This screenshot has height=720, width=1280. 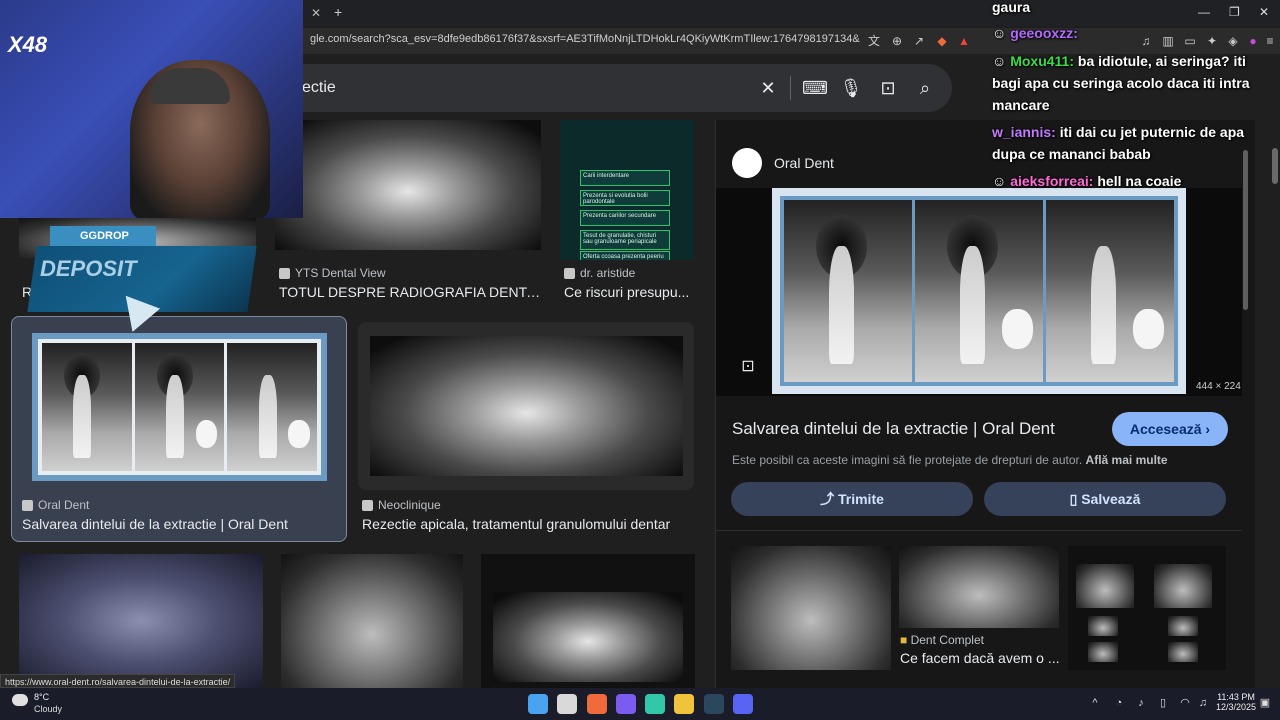 What do you see at coordinates (790, 88) in the screenshot?
I see `search-divider` at bounding box center [790, 88].